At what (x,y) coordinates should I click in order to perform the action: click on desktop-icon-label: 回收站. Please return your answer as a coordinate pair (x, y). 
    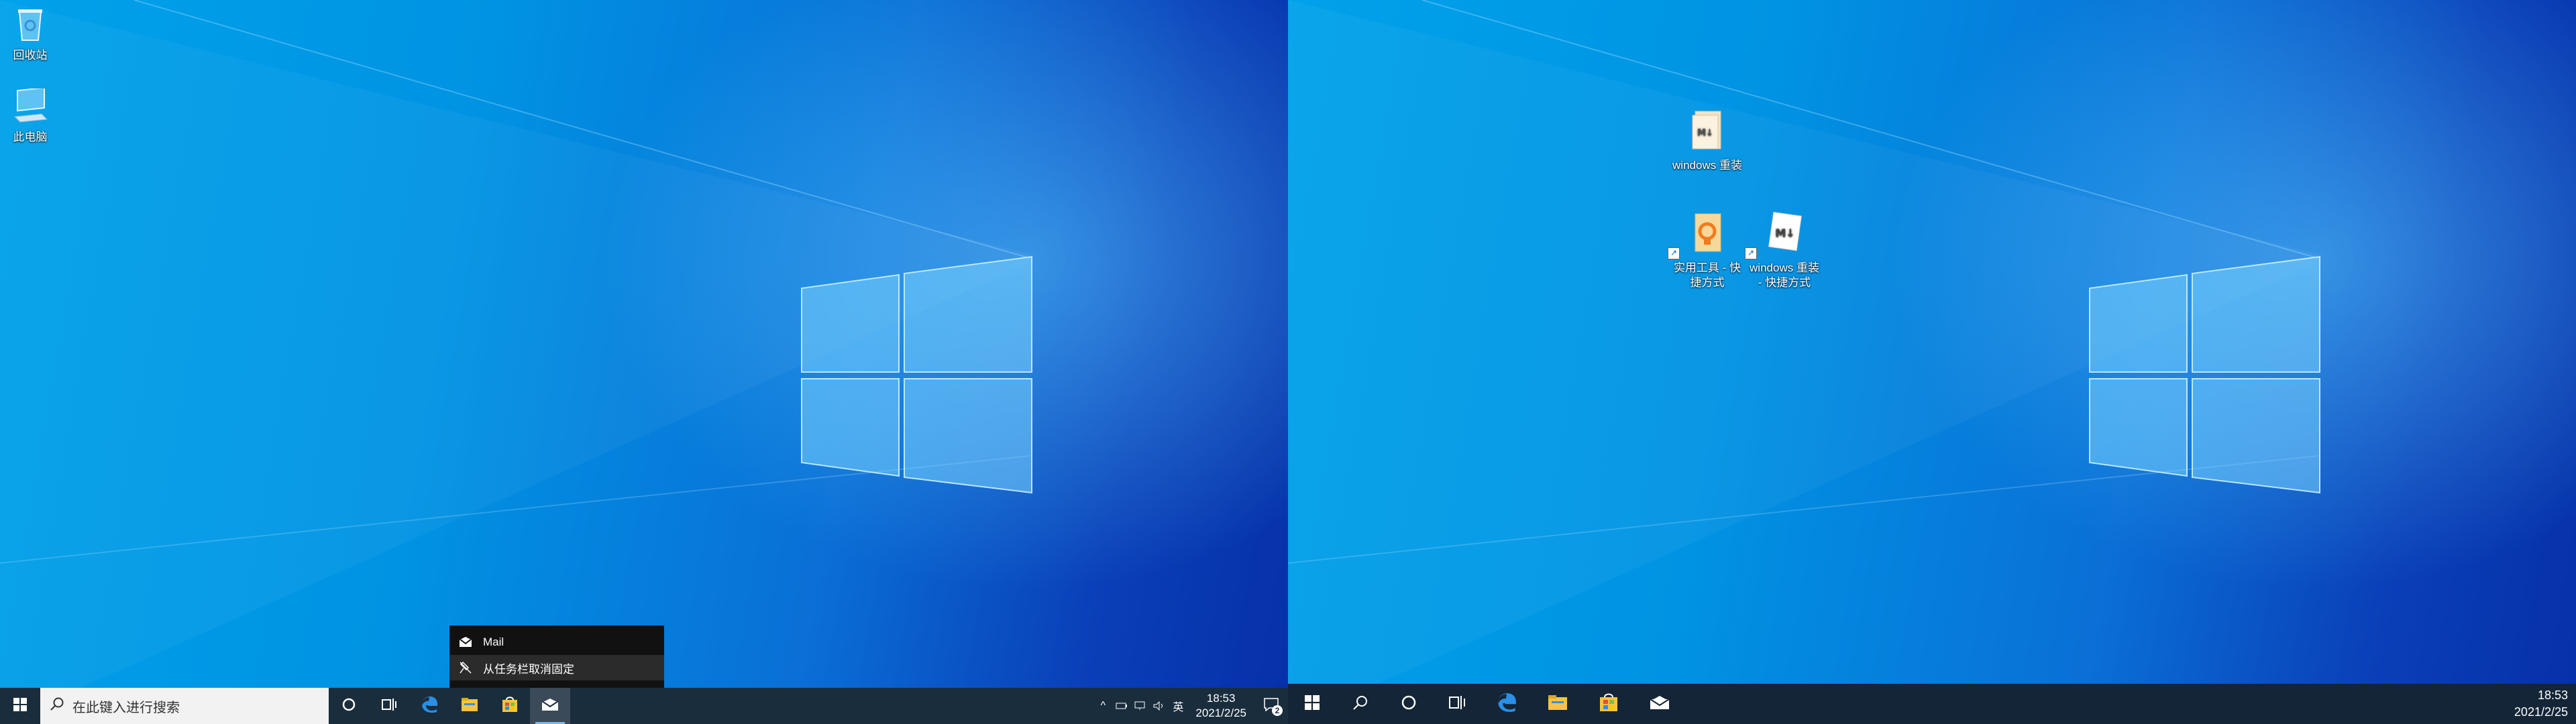
    Looking at the image, I should click on (30, 55).